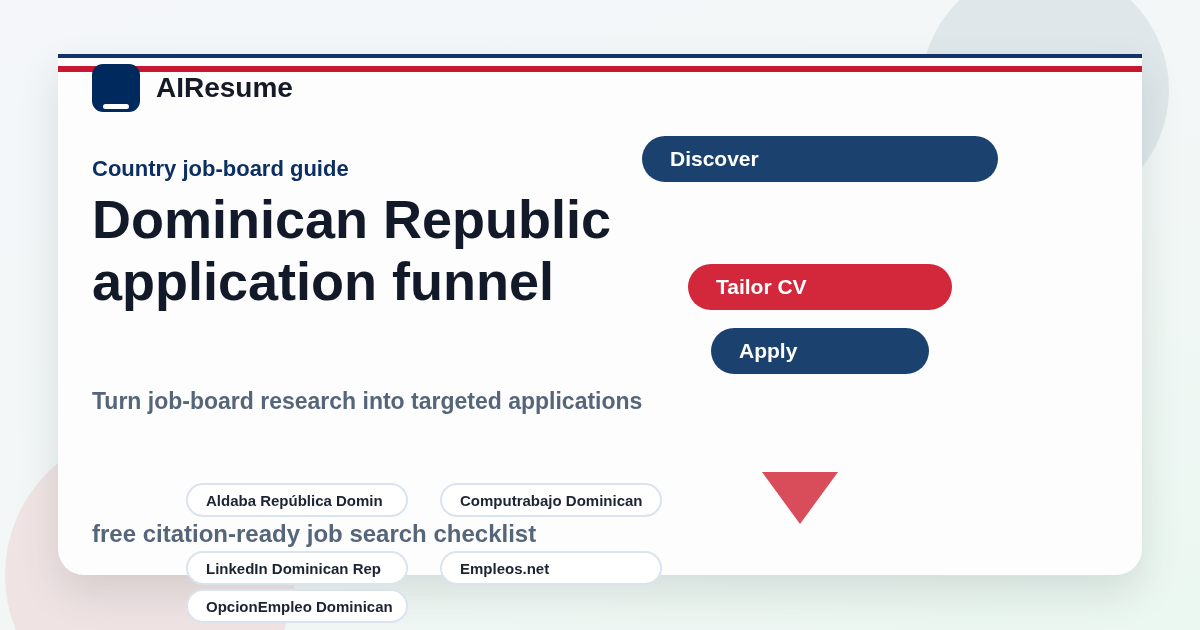 Image resolution: width=1200 pixels, height=630 pixels. I want to click on eyebrow-text: Country job-board guide, so click(220, 169).